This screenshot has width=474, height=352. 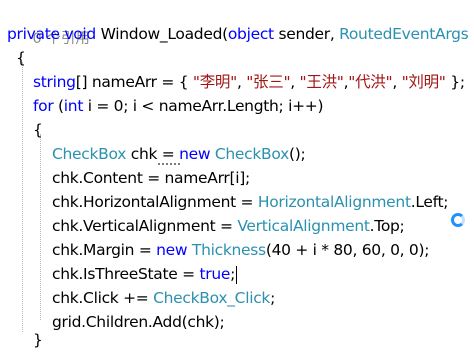 What do you see at coordinates (33, 34) in the screenshot?
I see `keyword-private: private` at bounding box center [33, 34].